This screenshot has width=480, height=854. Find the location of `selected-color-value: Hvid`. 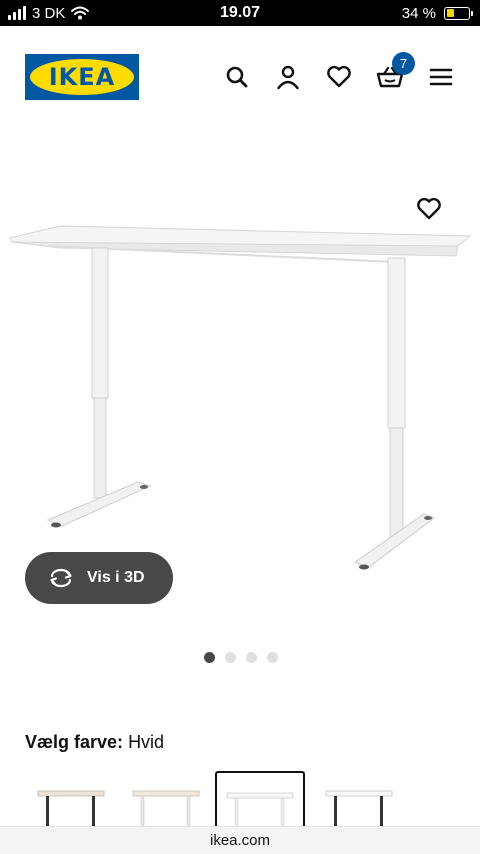

selected-color-value: Hvid is located at coordinates (146, 742).